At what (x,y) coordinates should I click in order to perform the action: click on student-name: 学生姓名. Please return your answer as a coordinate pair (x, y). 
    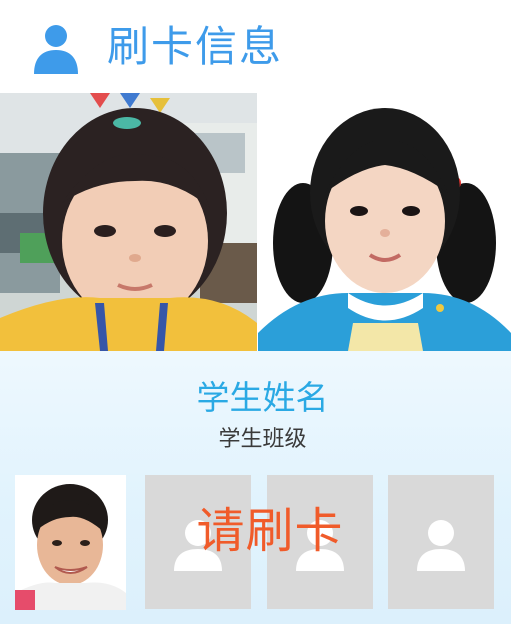
    Looking at the image, I should click on (262, 397).